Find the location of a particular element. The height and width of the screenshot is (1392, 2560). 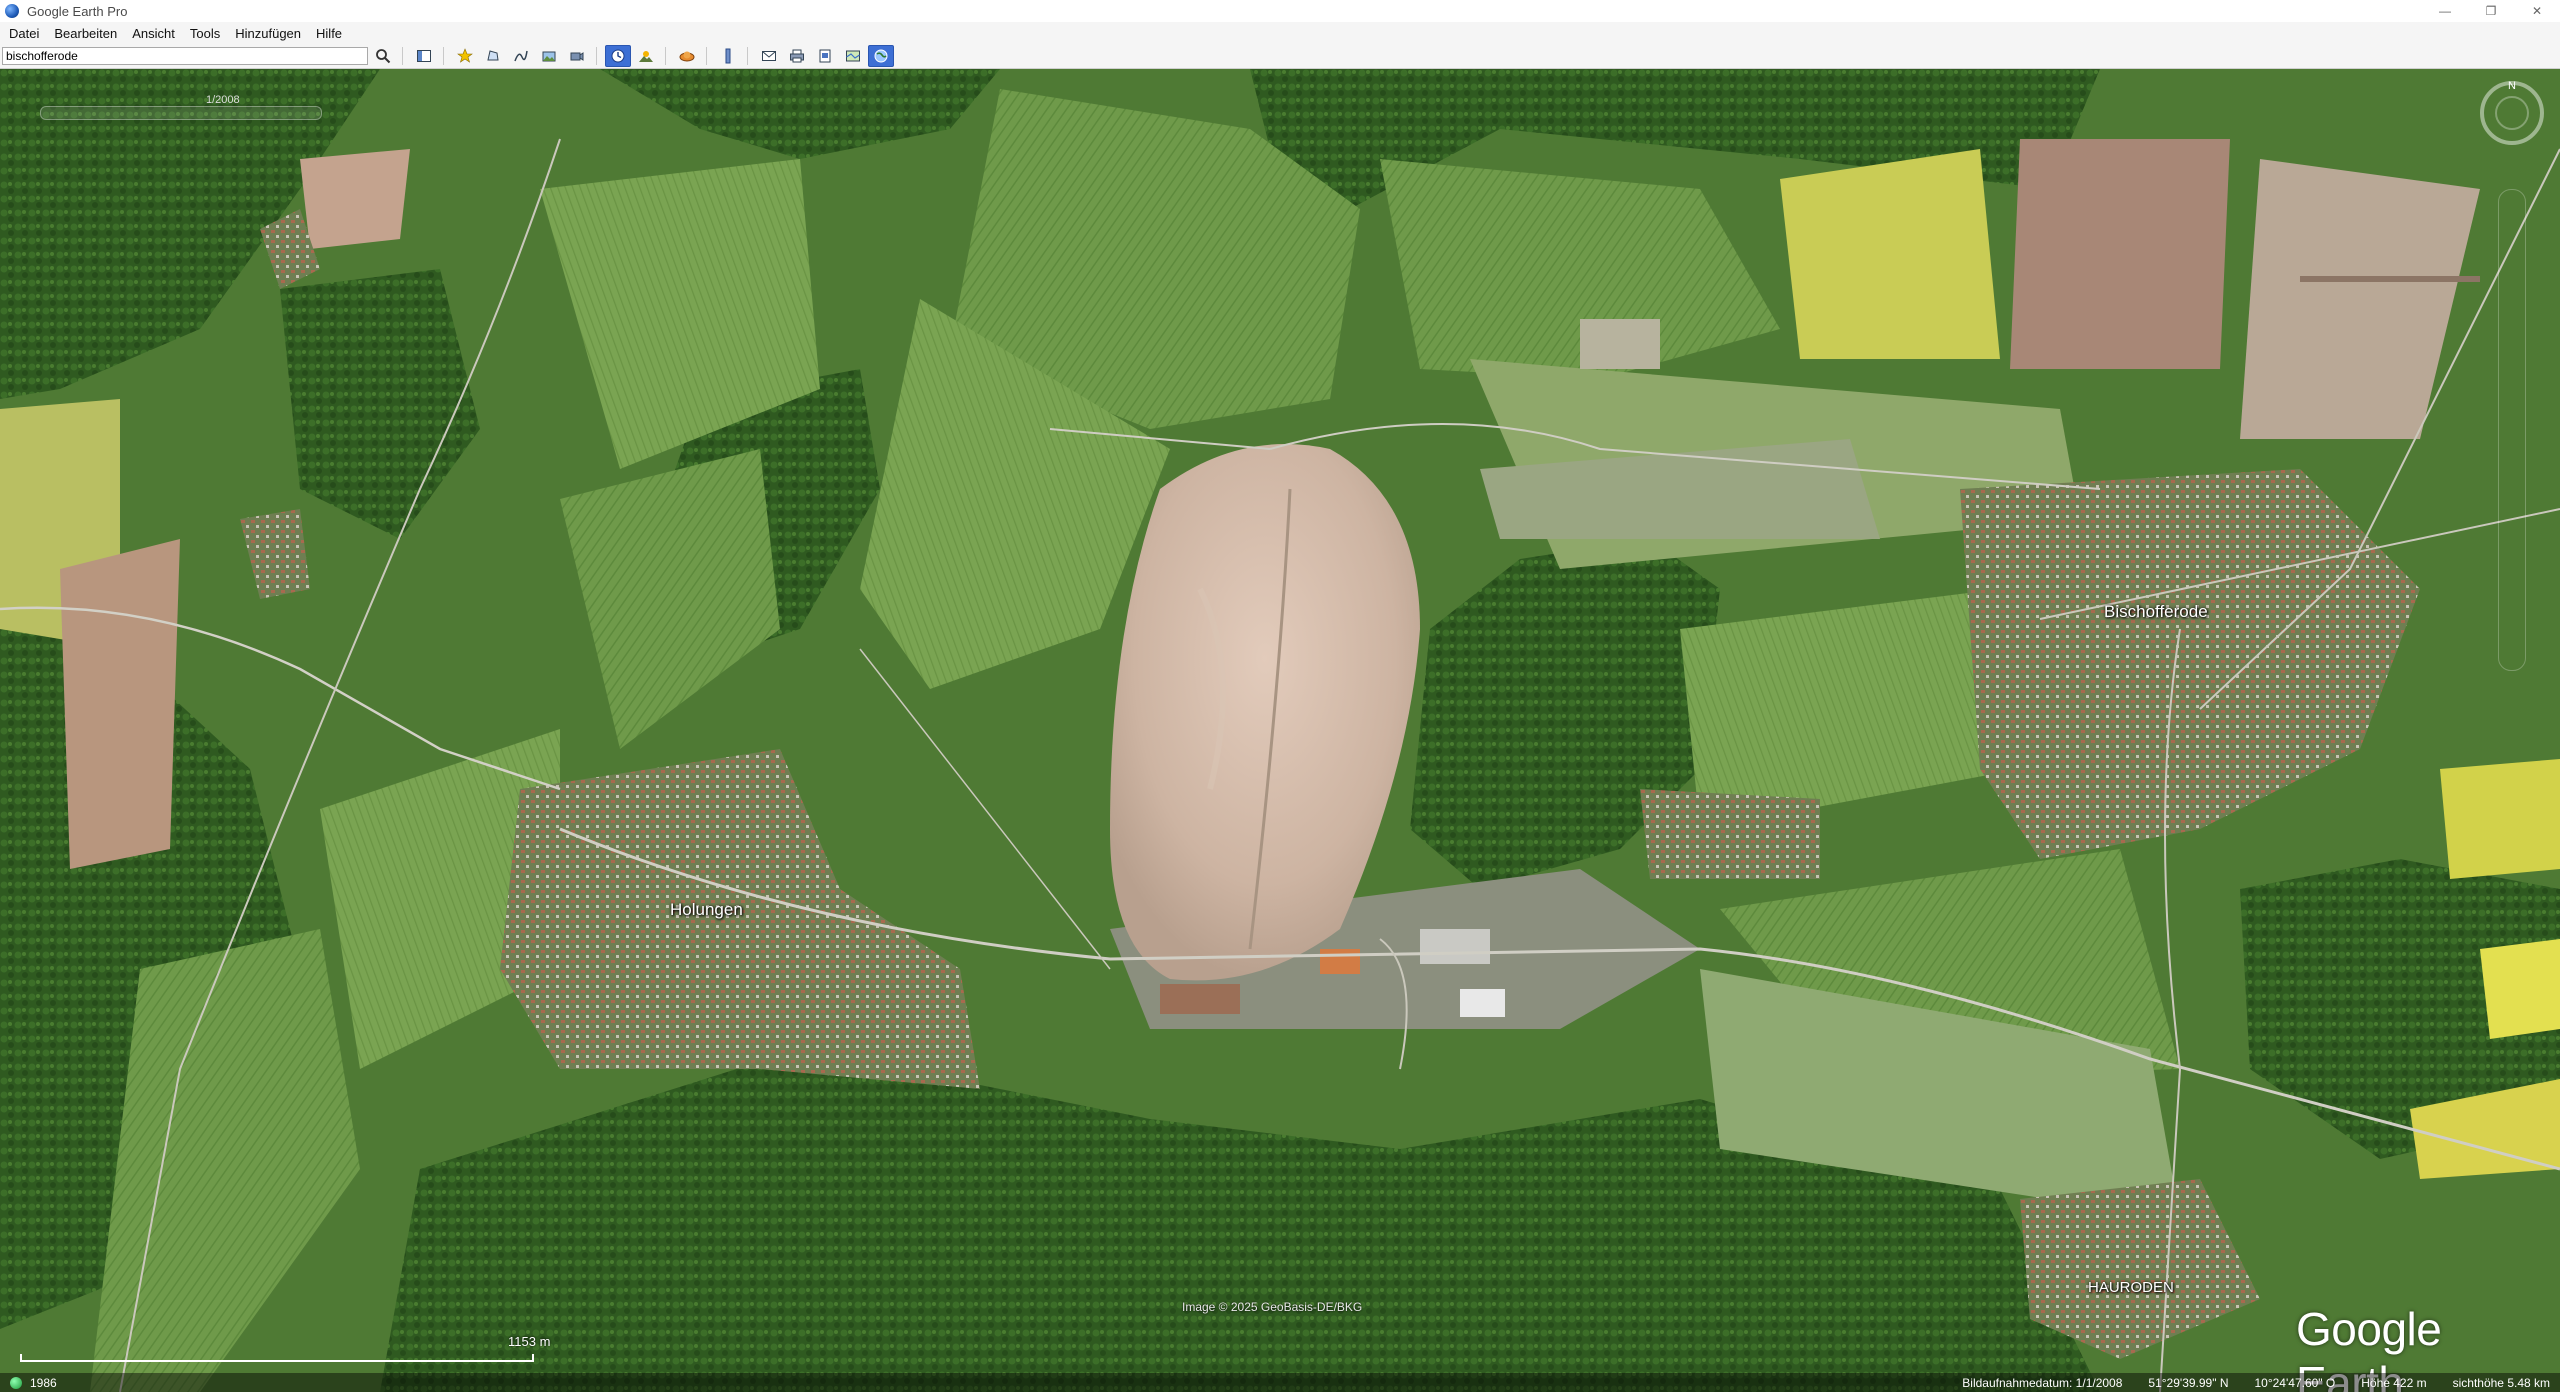

planet-icon is located at coordinates (687, 56).